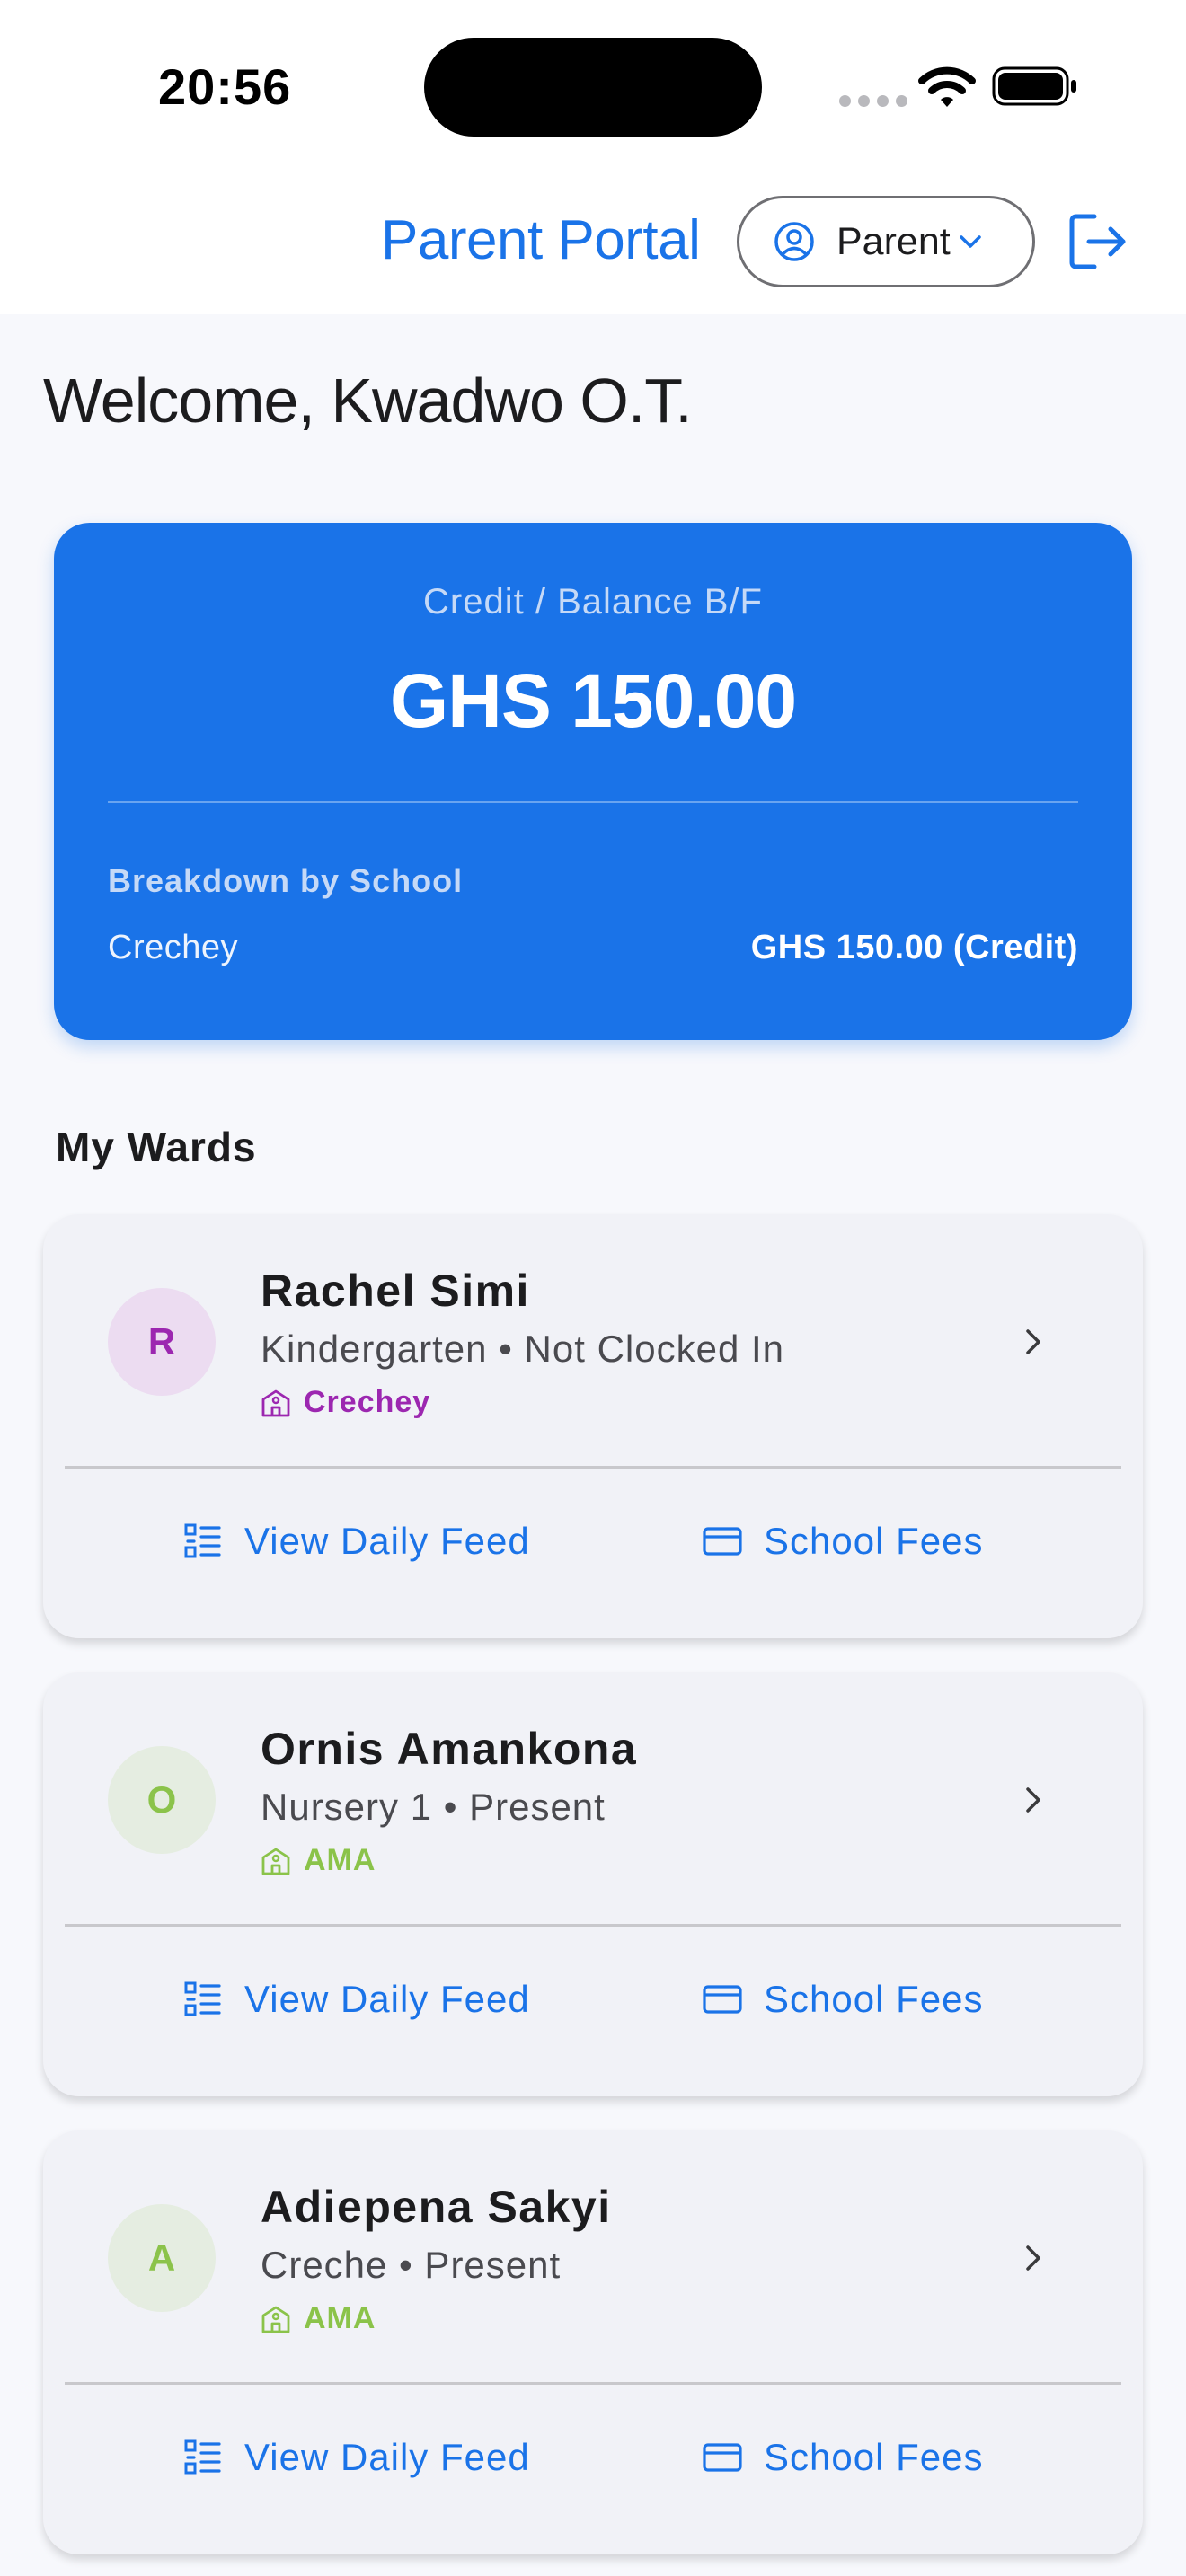 The width and height of the screenshot is (1186, 2576). I want to click on cellular-signal-icon, so click(873, 101).